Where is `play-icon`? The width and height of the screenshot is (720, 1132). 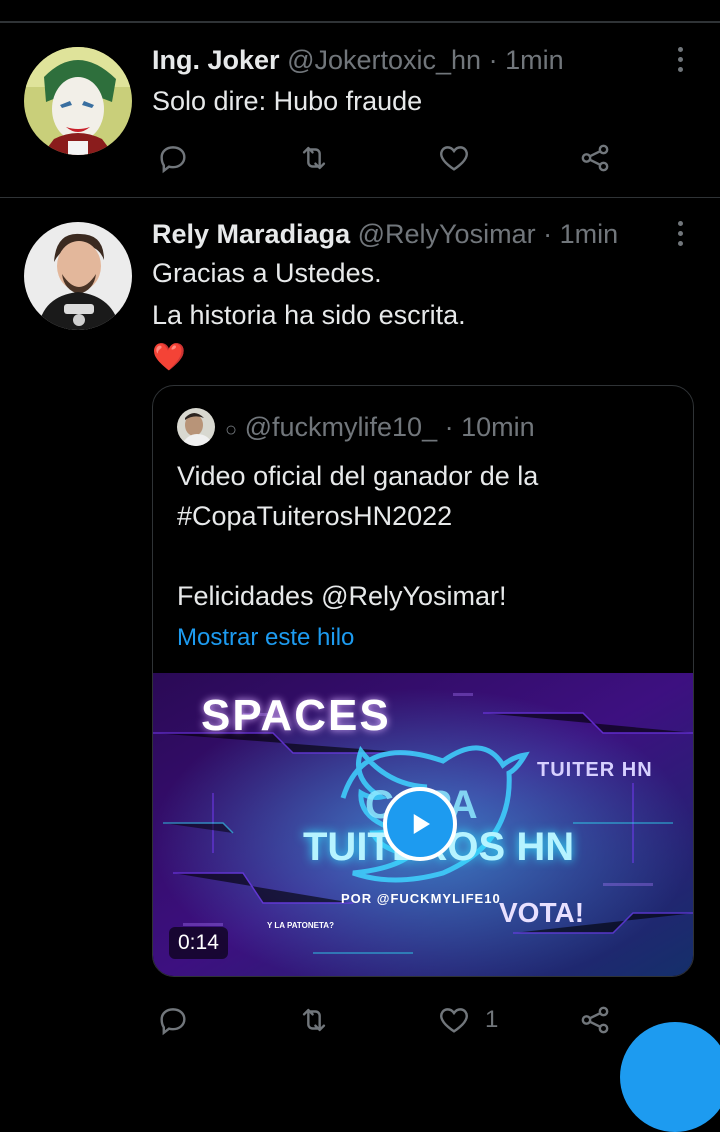
play-icon is located at coordinates (421, 824).